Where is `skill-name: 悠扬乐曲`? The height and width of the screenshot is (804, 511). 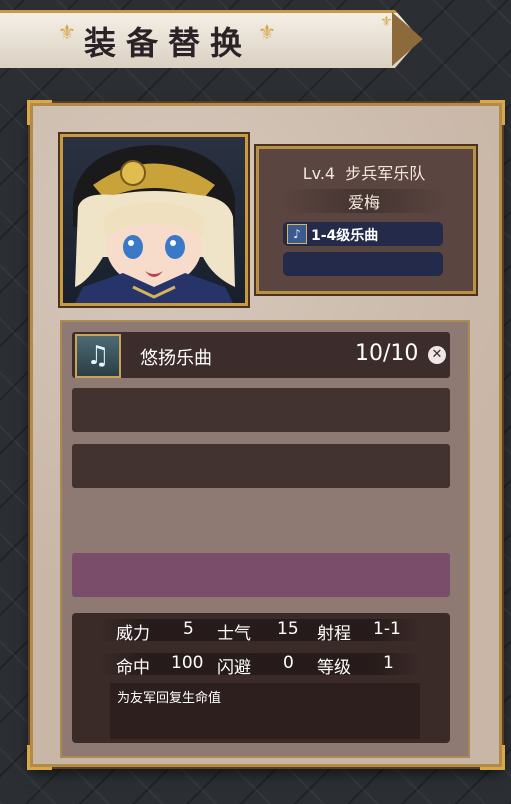 skill-name: 悠扬乐曲 is located at coordinates (176, 358).